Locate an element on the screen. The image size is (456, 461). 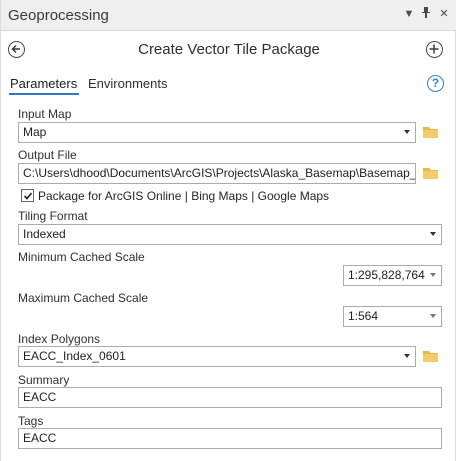
input-map-dropdown: Map is located at coordinates (217, 132).